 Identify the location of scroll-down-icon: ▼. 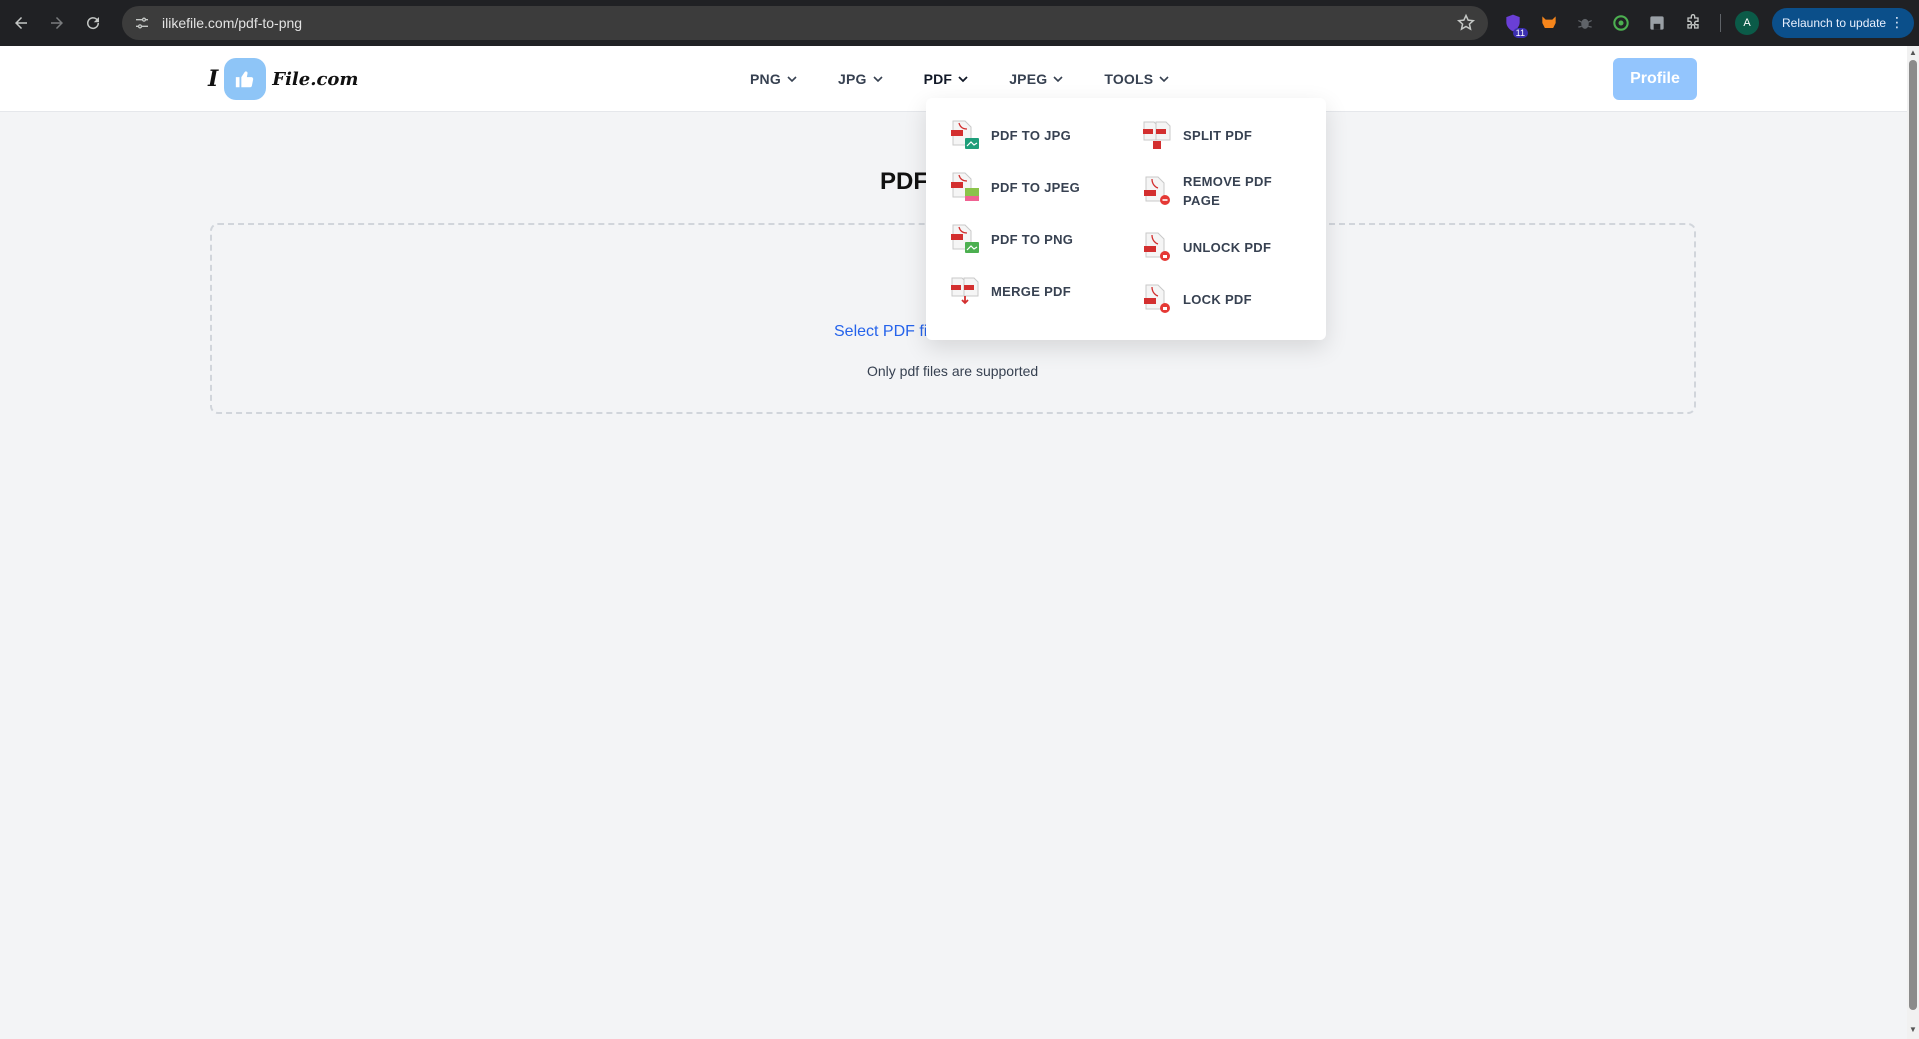
(1913, 1030).